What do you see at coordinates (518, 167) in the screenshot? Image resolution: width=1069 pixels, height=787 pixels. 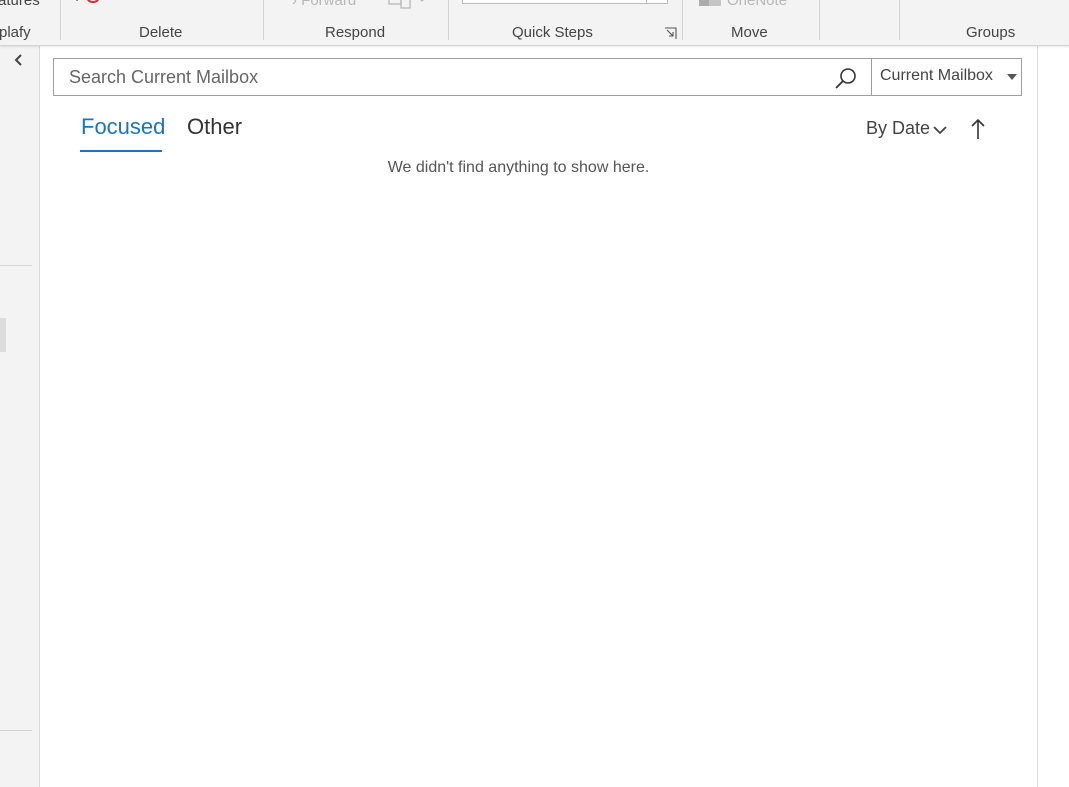 I see `empty-list-message: We didn't find anything to show here.` at bounding box center [518, 167].